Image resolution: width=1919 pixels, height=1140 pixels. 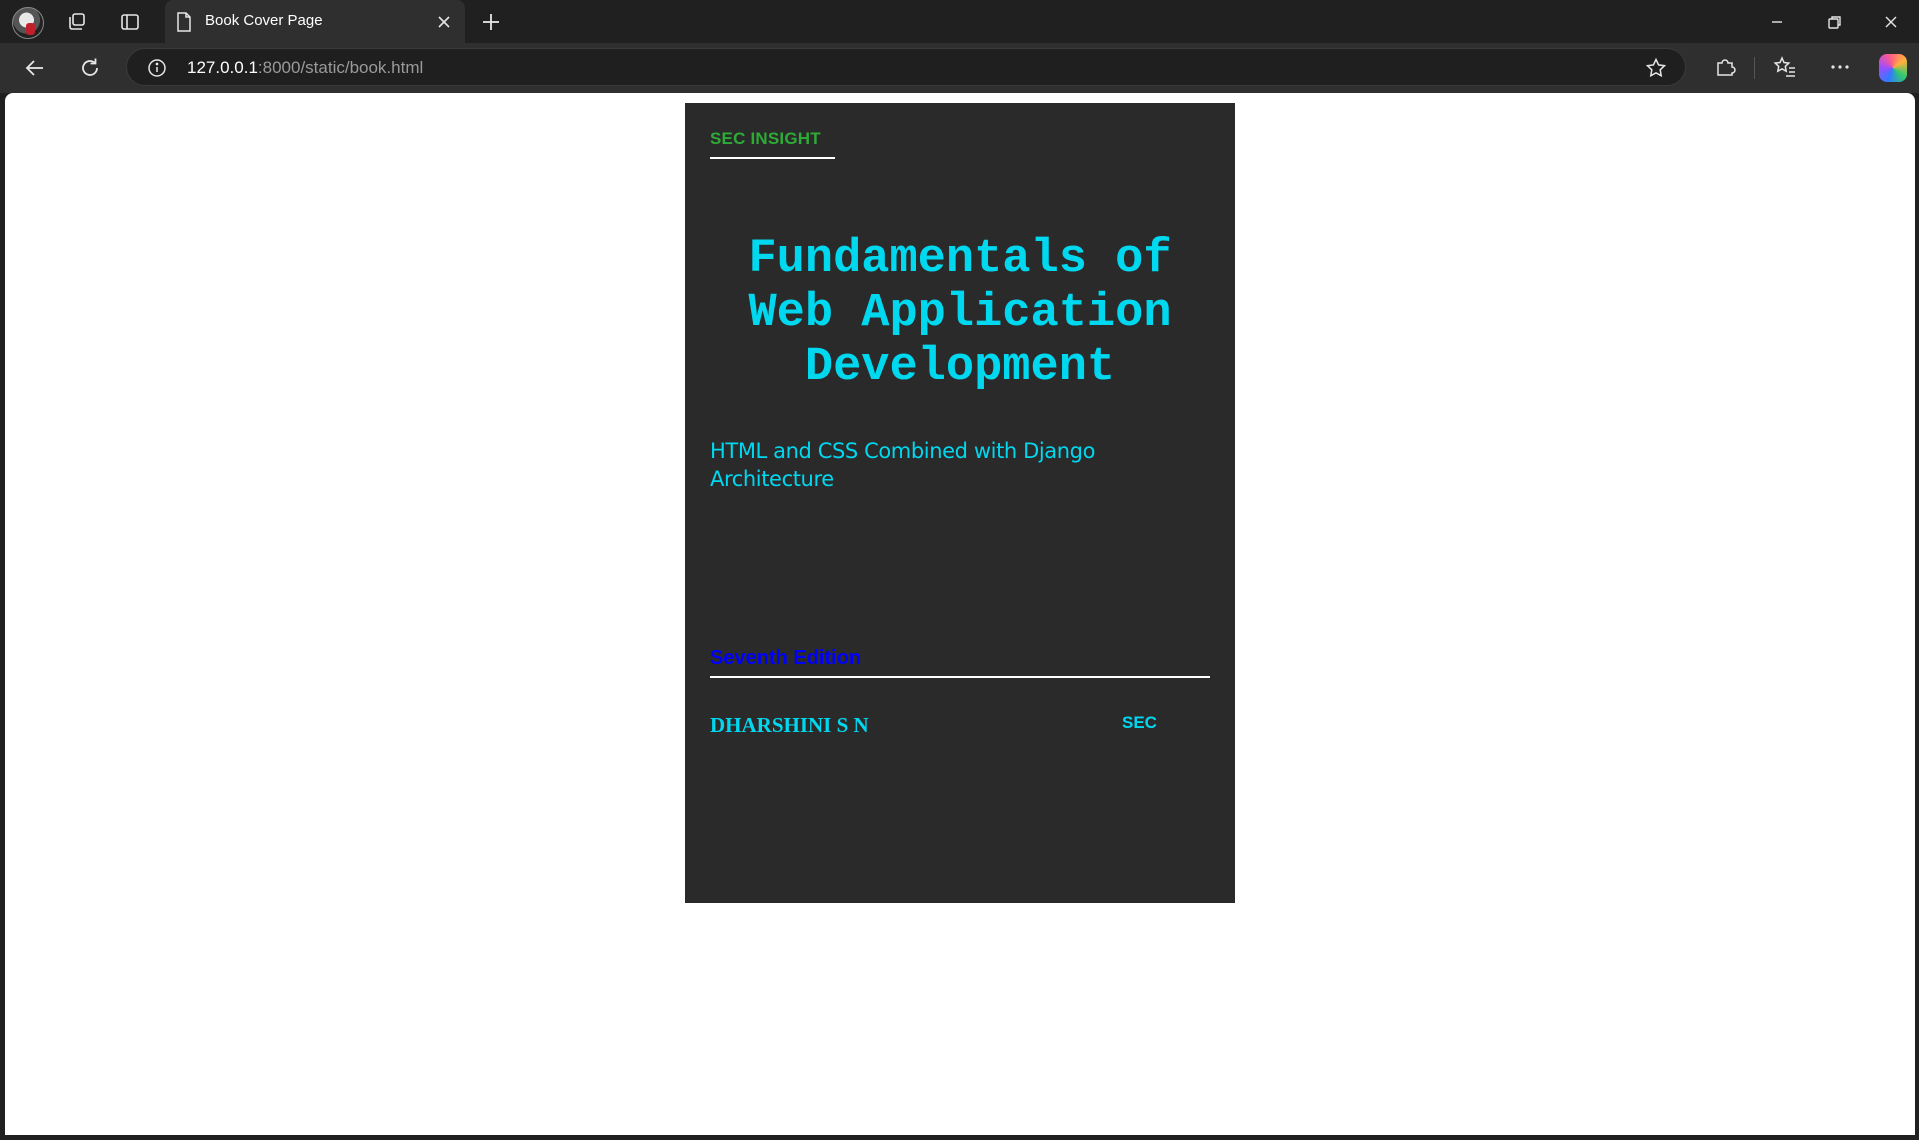 I want to click on active-tab: Book Cover Page, so click(x=315, y=21).